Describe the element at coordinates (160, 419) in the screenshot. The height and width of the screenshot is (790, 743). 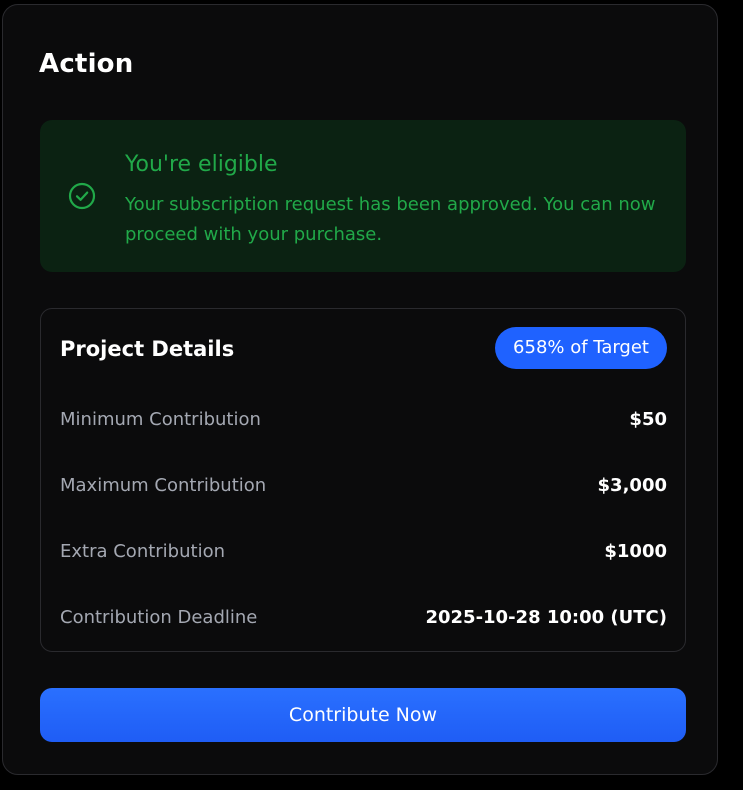
I see `detail-label: Minimum Contribution` at that location.